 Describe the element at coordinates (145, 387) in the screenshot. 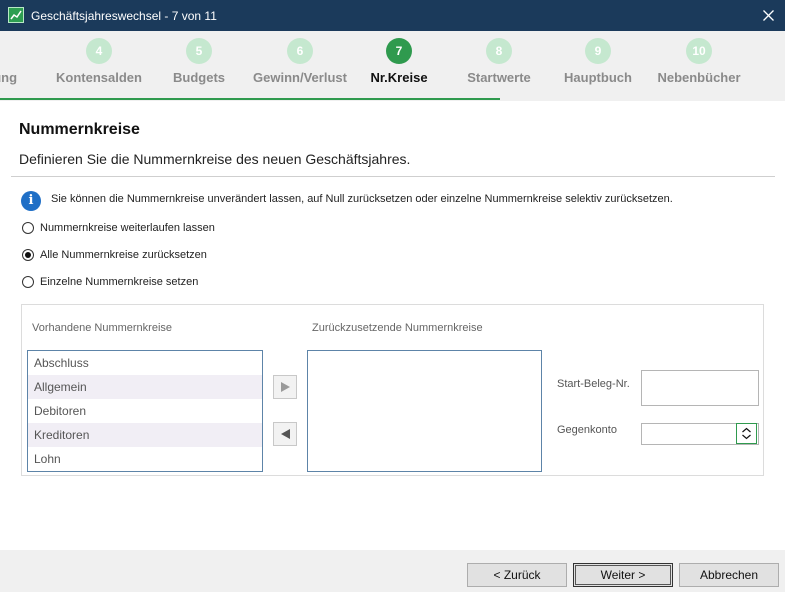

I see `list-item: Allgemein` at that location.